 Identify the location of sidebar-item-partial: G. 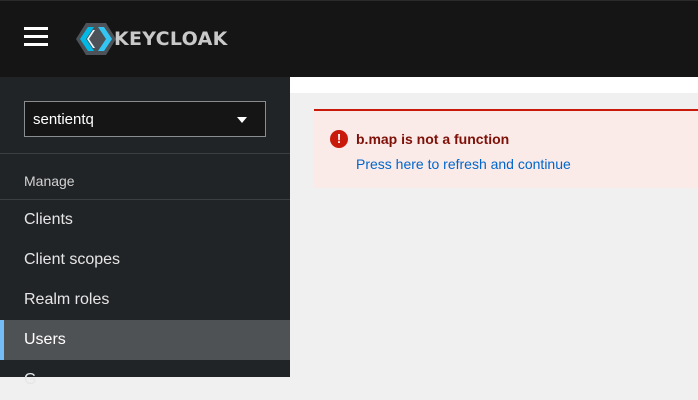
(145, 380).